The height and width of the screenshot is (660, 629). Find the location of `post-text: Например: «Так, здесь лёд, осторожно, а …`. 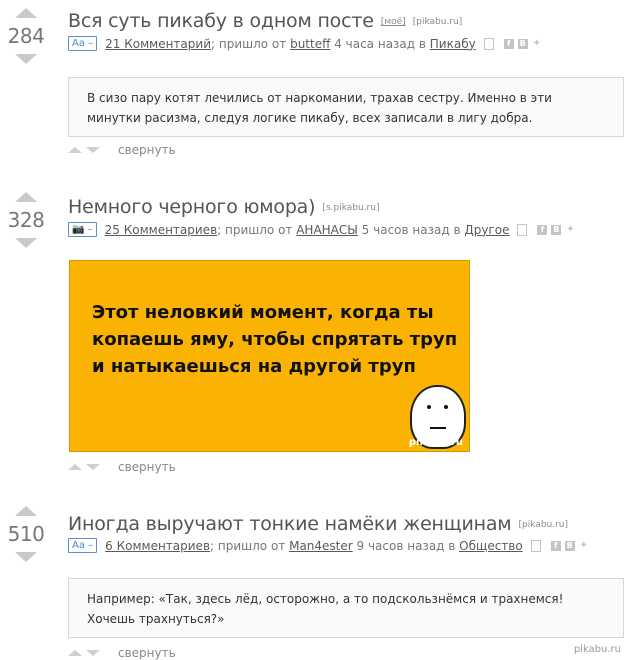

post-text: Например: «Так, здесь лёд, осторожно, а … is located at coordinates (346, 608).